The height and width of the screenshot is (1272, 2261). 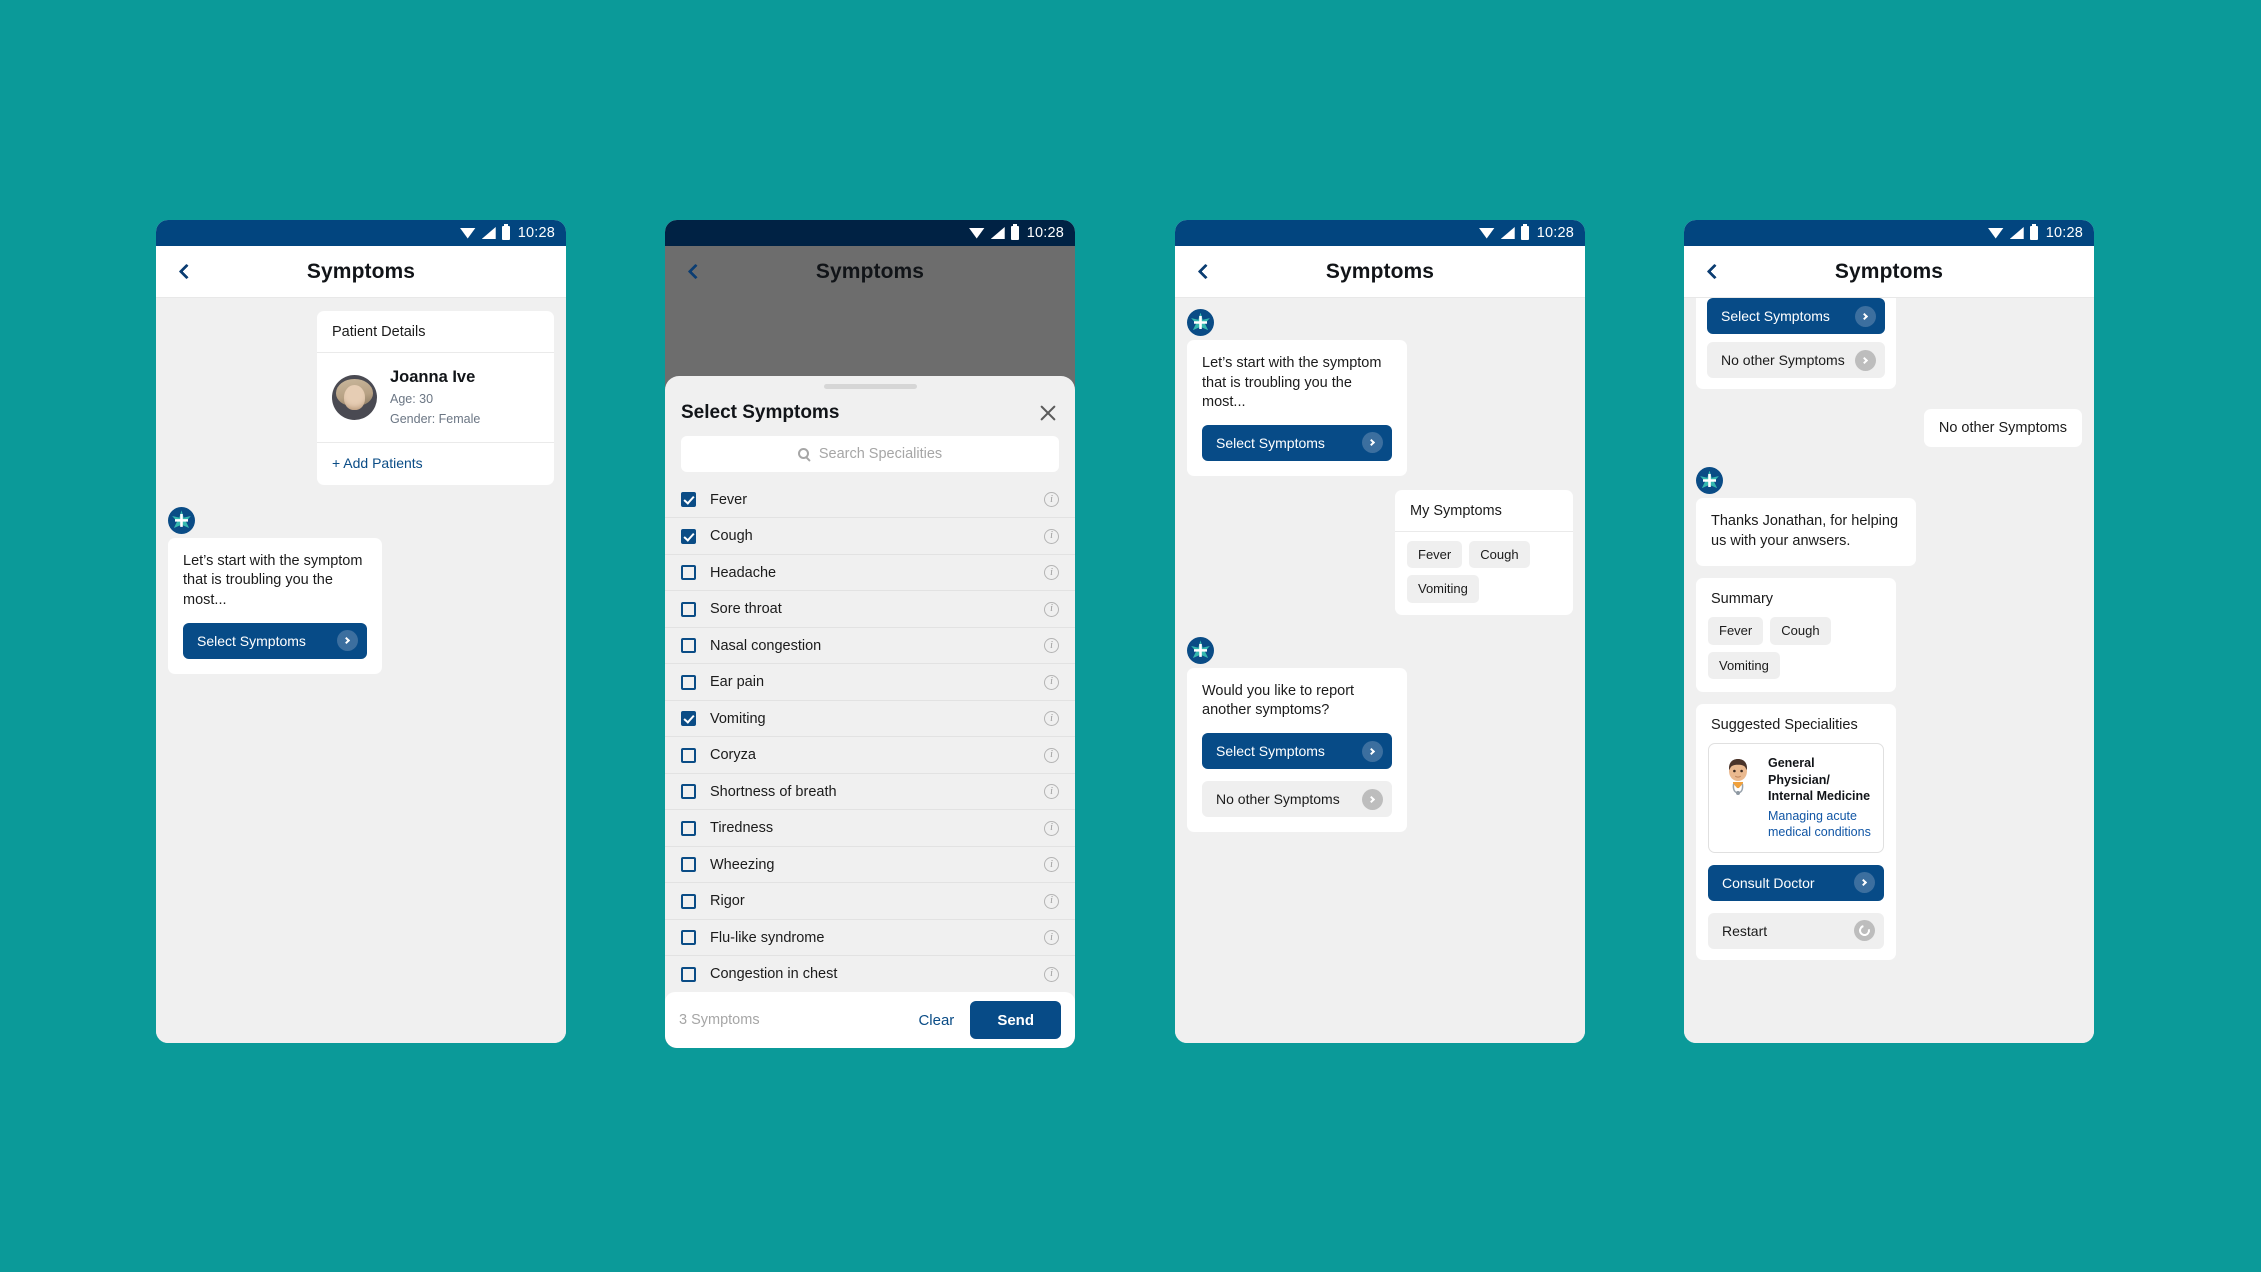 What do you see at coordinates (1745, 930) in the screenshot?
I see `restart-label: Restart` at bounding box center [1745, 930].